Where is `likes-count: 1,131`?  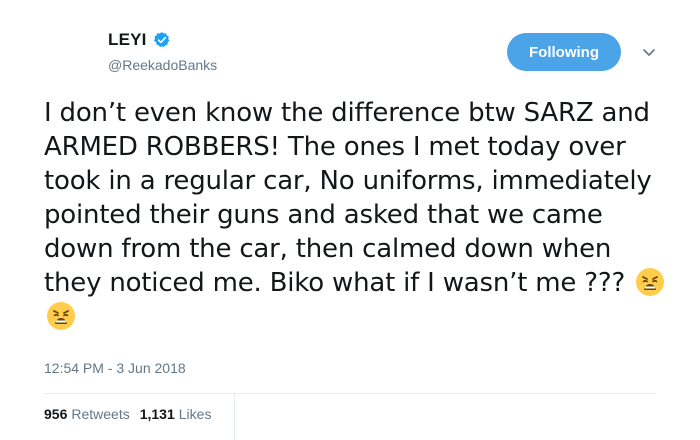
likes-count: 1,131 is located at coordinates (157, 414).